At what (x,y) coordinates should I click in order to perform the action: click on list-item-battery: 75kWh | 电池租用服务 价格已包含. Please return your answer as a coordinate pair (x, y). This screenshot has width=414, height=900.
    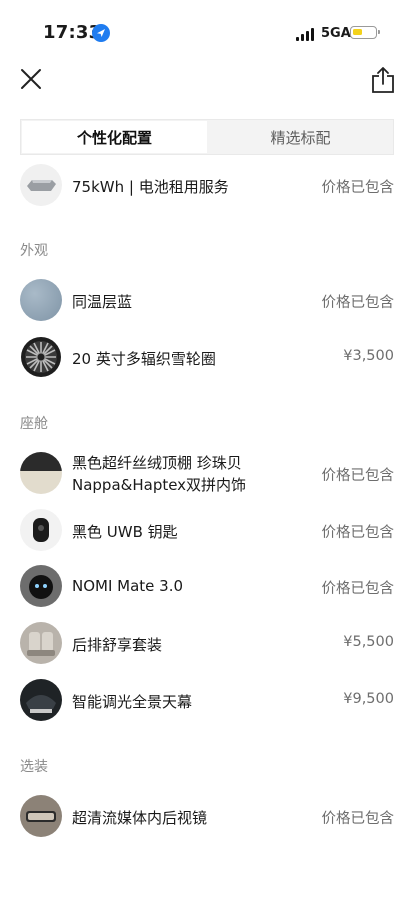
    Looking at the image, I should click on (207, 186).